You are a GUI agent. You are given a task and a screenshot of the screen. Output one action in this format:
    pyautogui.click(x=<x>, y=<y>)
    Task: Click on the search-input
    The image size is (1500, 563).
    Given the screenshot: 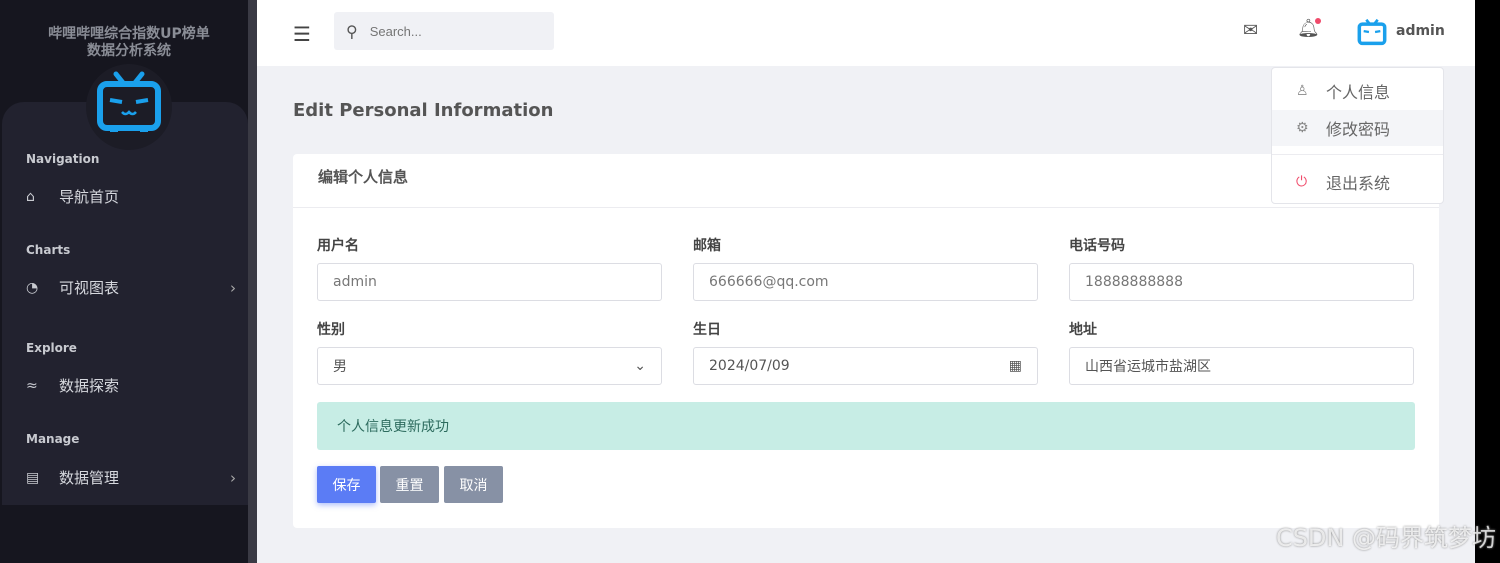 What is the action you would take?
    pyautogui.click(x=449, y=31)
    